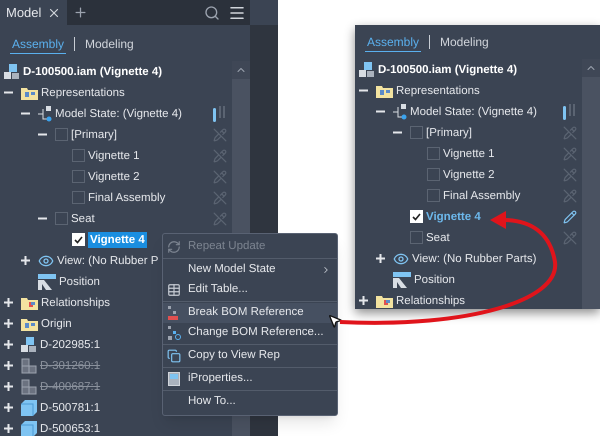  I want to click on tree-item: D-500781:1, so click(70, 408).